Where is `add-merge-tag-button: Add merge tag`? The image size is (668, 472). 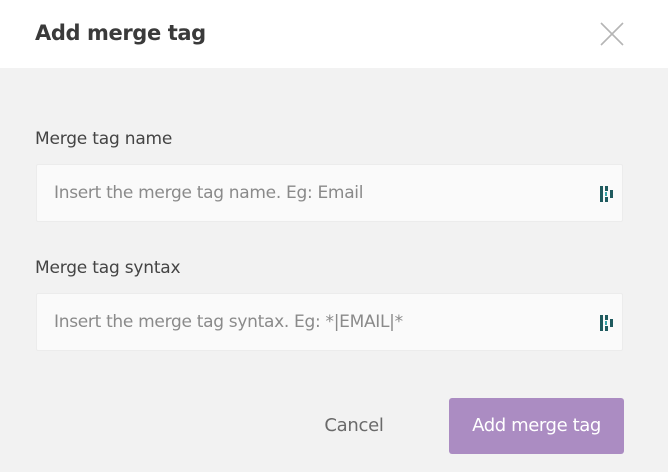
add-merge-tag-button: Add merge tag is located at coordinates (536, 426).